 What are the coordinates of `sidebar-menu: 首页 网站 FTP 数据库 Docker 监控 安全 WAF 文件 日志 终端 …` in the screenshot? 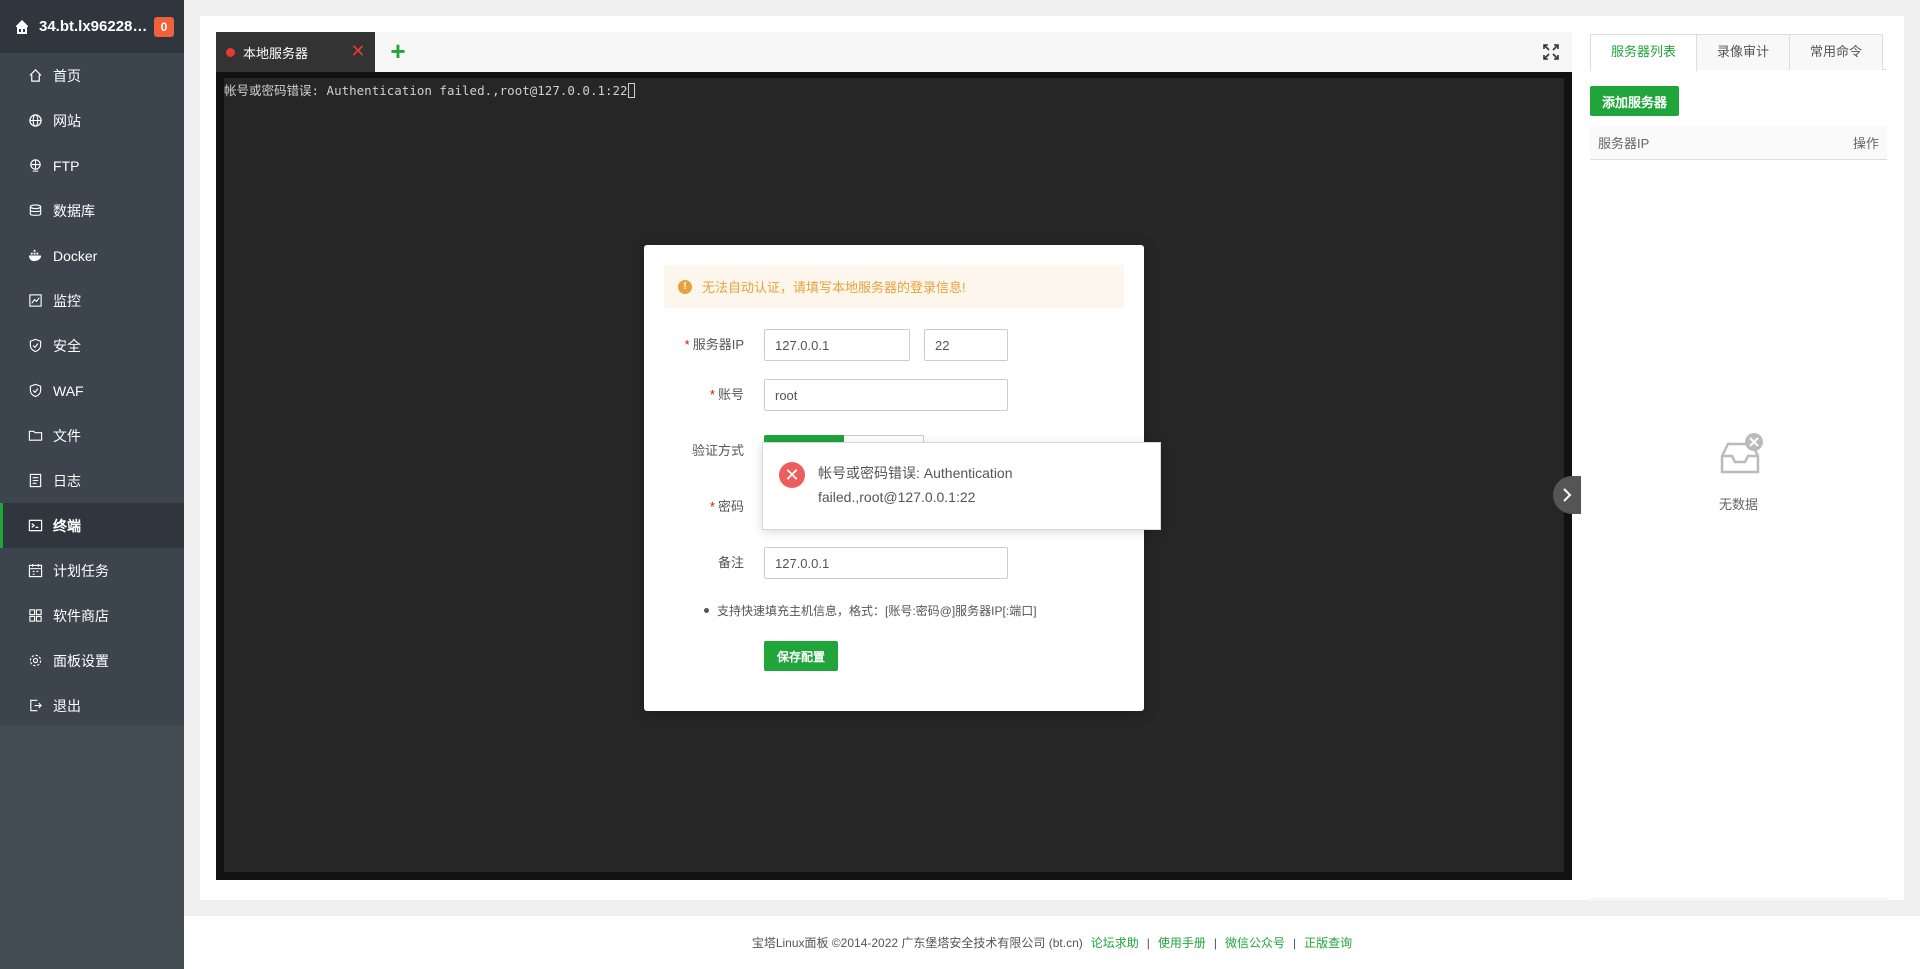 It's located at (92, 390).